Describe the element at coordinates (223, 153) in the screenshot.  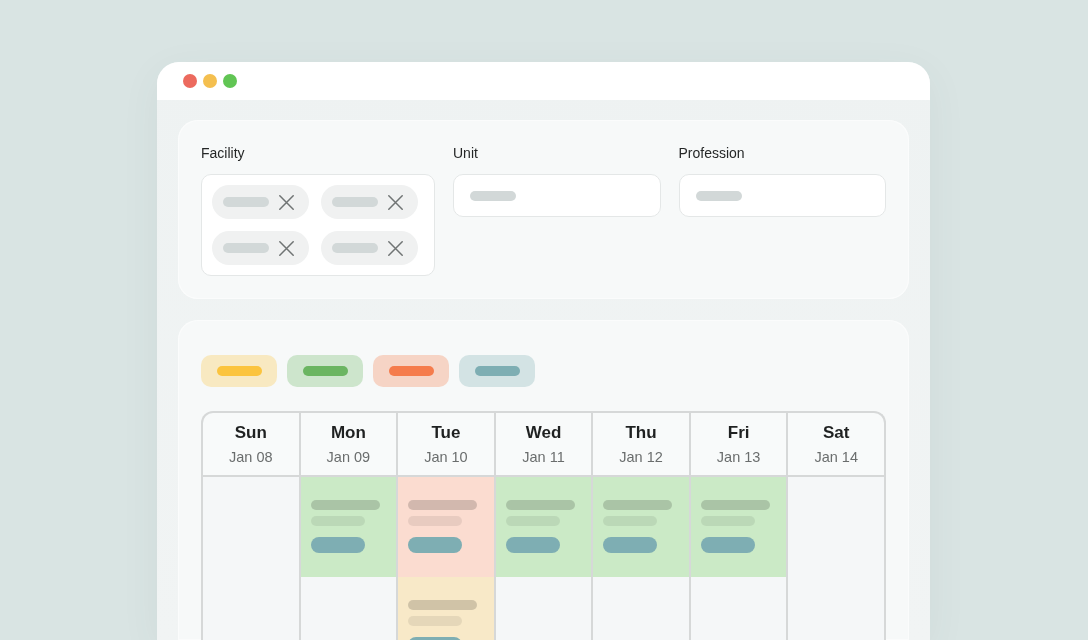
I see `field-label: Facility` at that location.